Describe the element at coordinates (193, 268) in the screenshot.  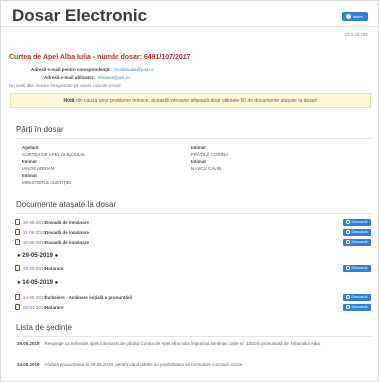
I see `document-row: 29-05-2019 Hotarare Descarcă` at that location.